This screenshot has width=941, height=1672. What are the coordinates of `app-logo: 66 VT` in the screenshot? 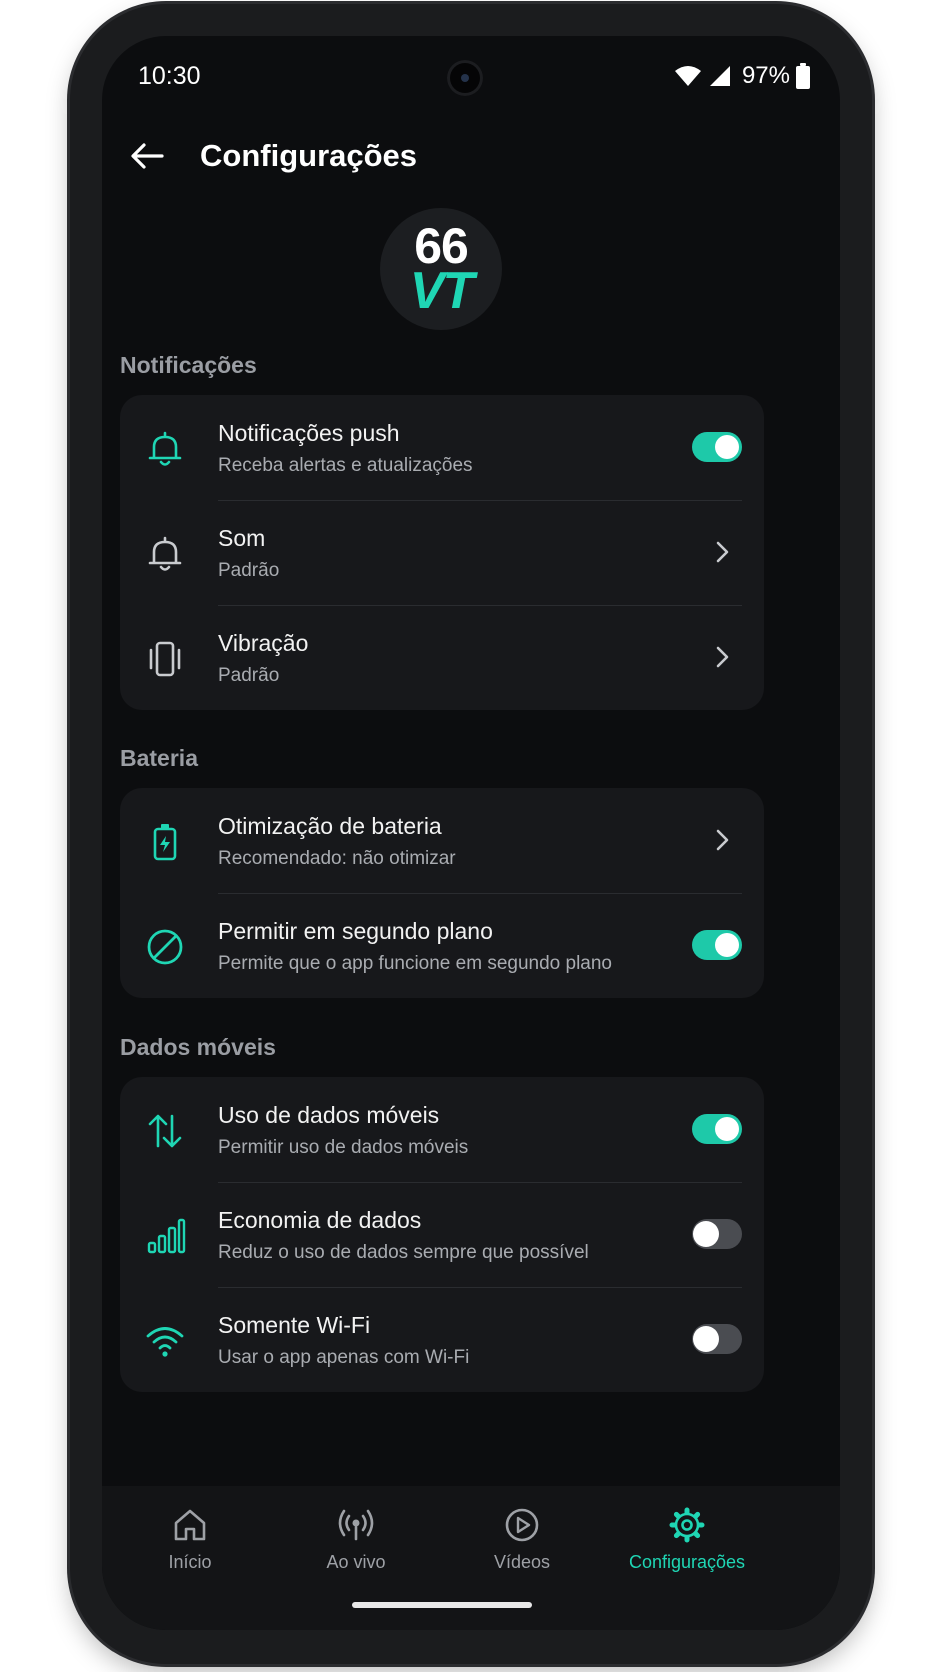 It's located at (441, 269).